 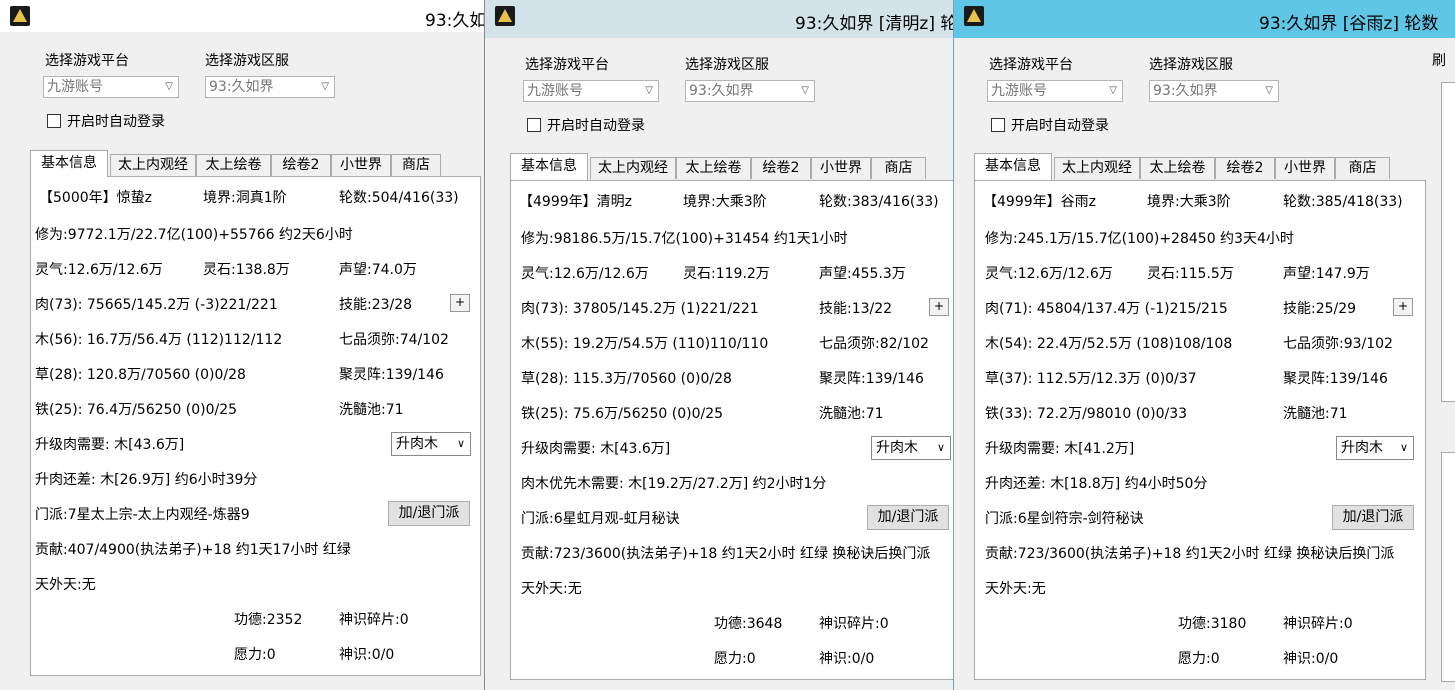 What do you see at coordinates (456, 21) in the screenshot?
I see `window-title: 93:久如` at bounding box center [456, 21].